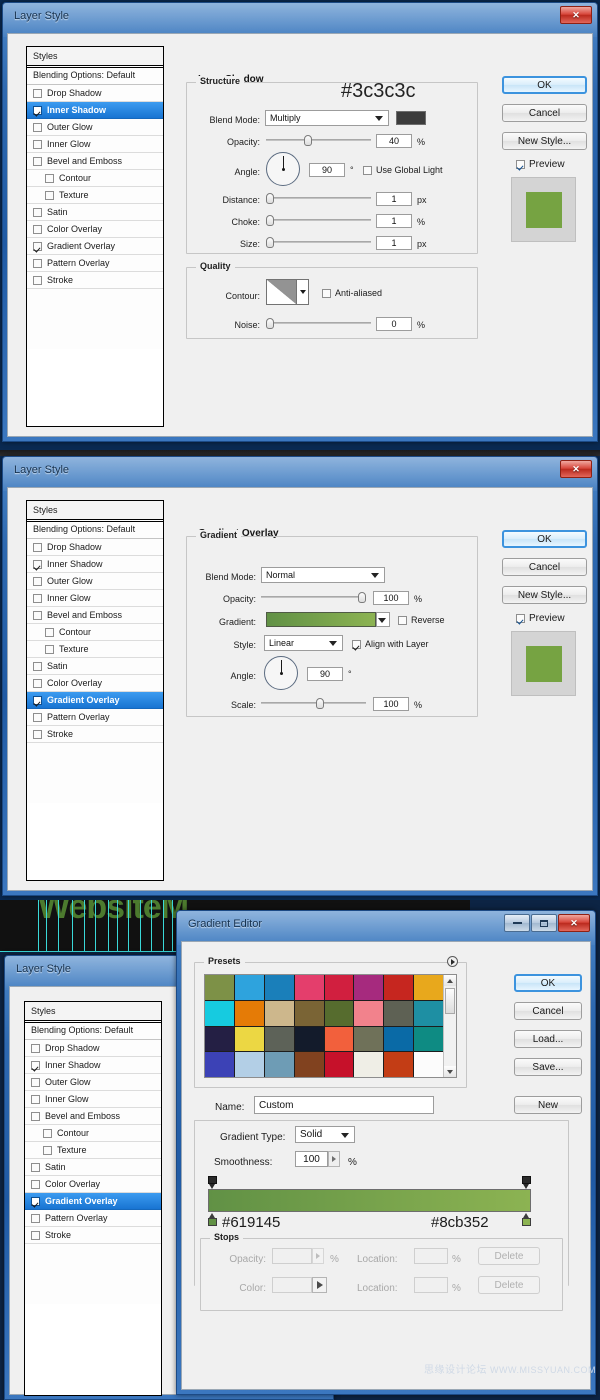 This screenshot has height=1400, width=600. What do you see at coordinates (93, 1048) in the screenshot?
I see `style-item-drop-shadow: Drop Shadow` at bounding box center [93, 1048].